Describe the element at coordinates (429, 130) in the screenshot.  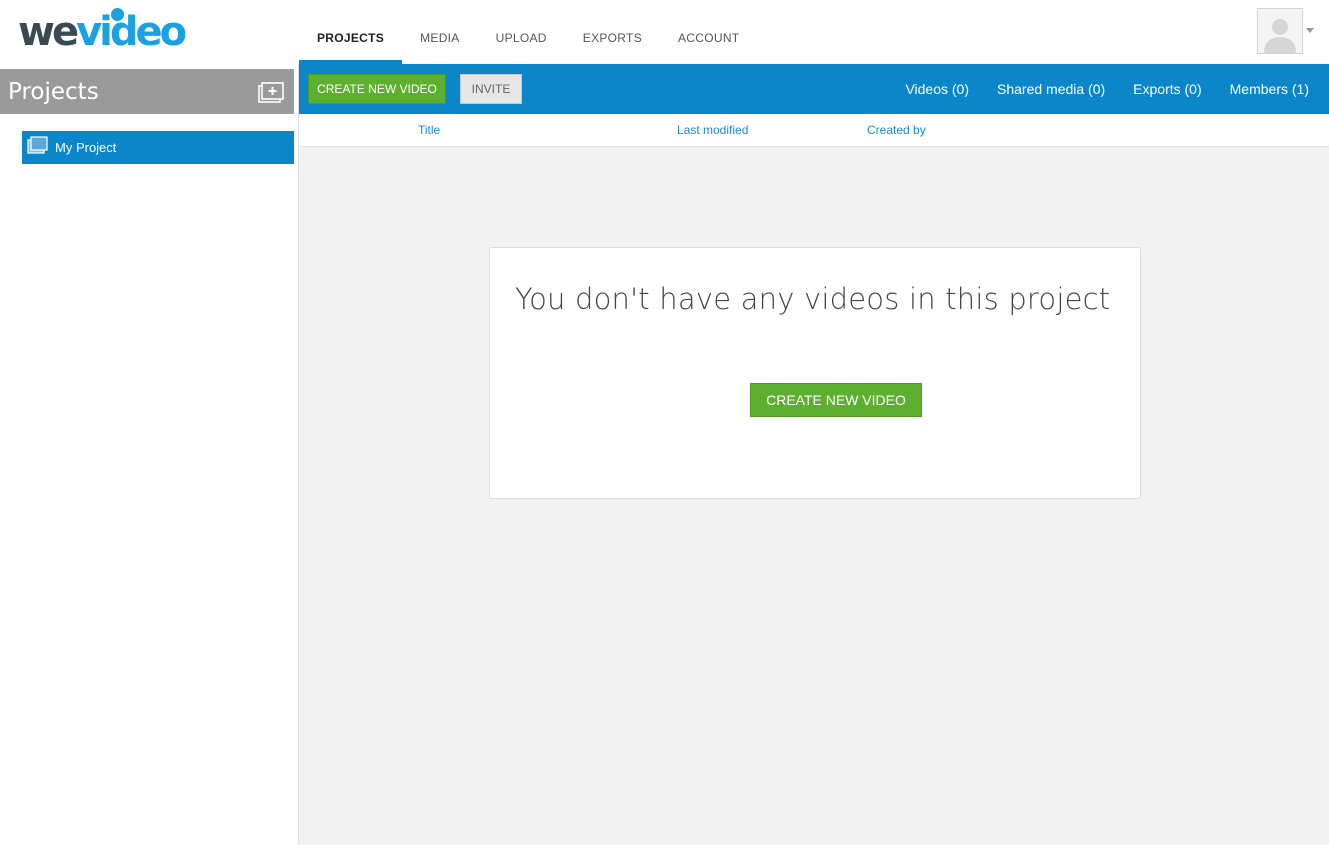
I see `column-title: Title` at that location.